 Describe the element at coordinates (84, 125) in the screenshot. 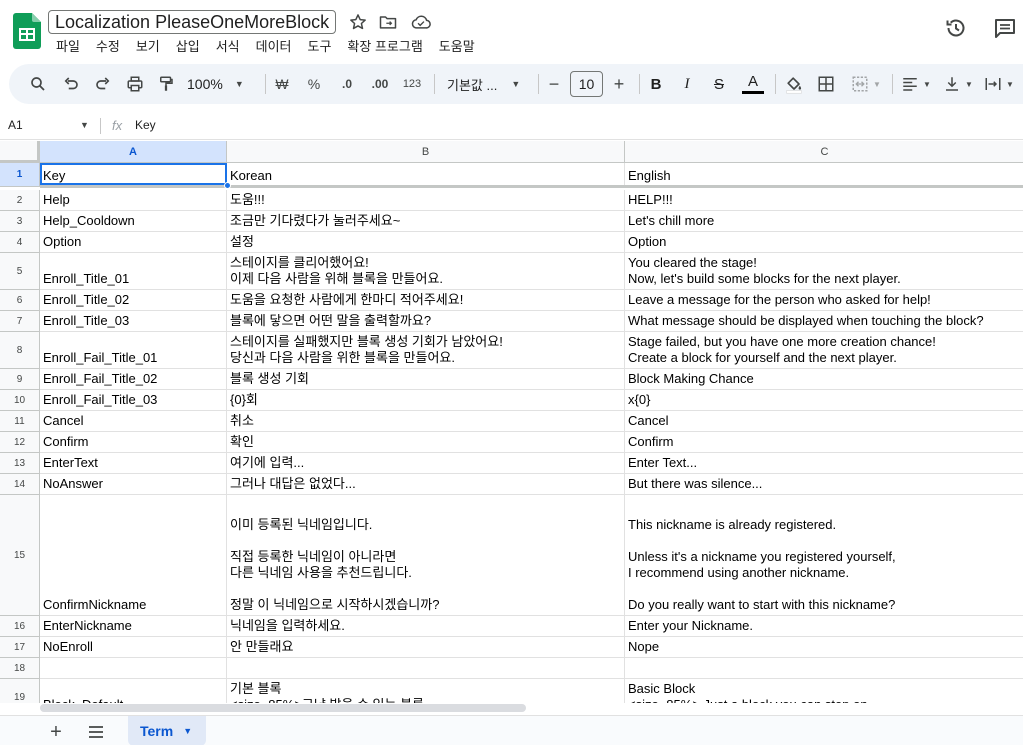

I see `name-box-dropdown-icon: ▼` at that location.